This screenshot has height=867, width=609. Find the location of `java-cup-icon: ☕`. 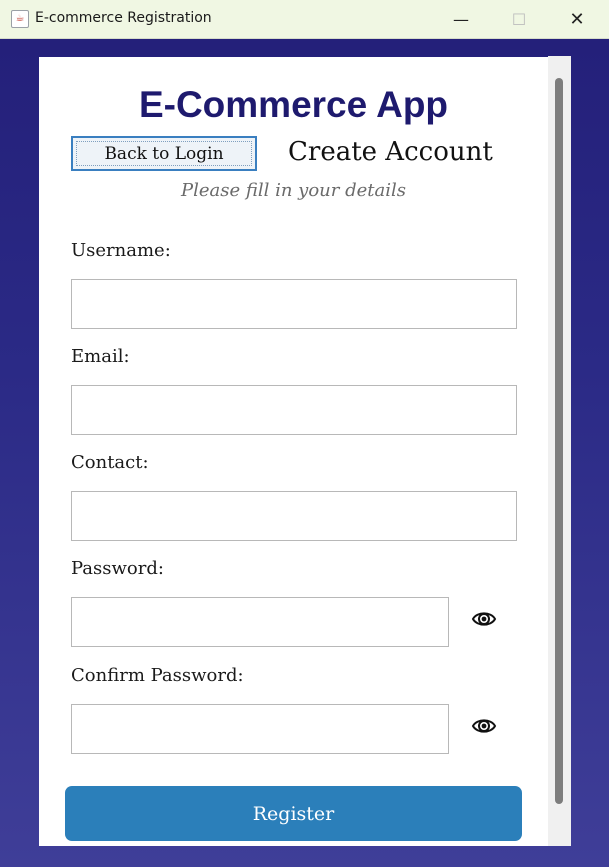

java-cup-icon: ☕ is located at coordinates (20, 19).